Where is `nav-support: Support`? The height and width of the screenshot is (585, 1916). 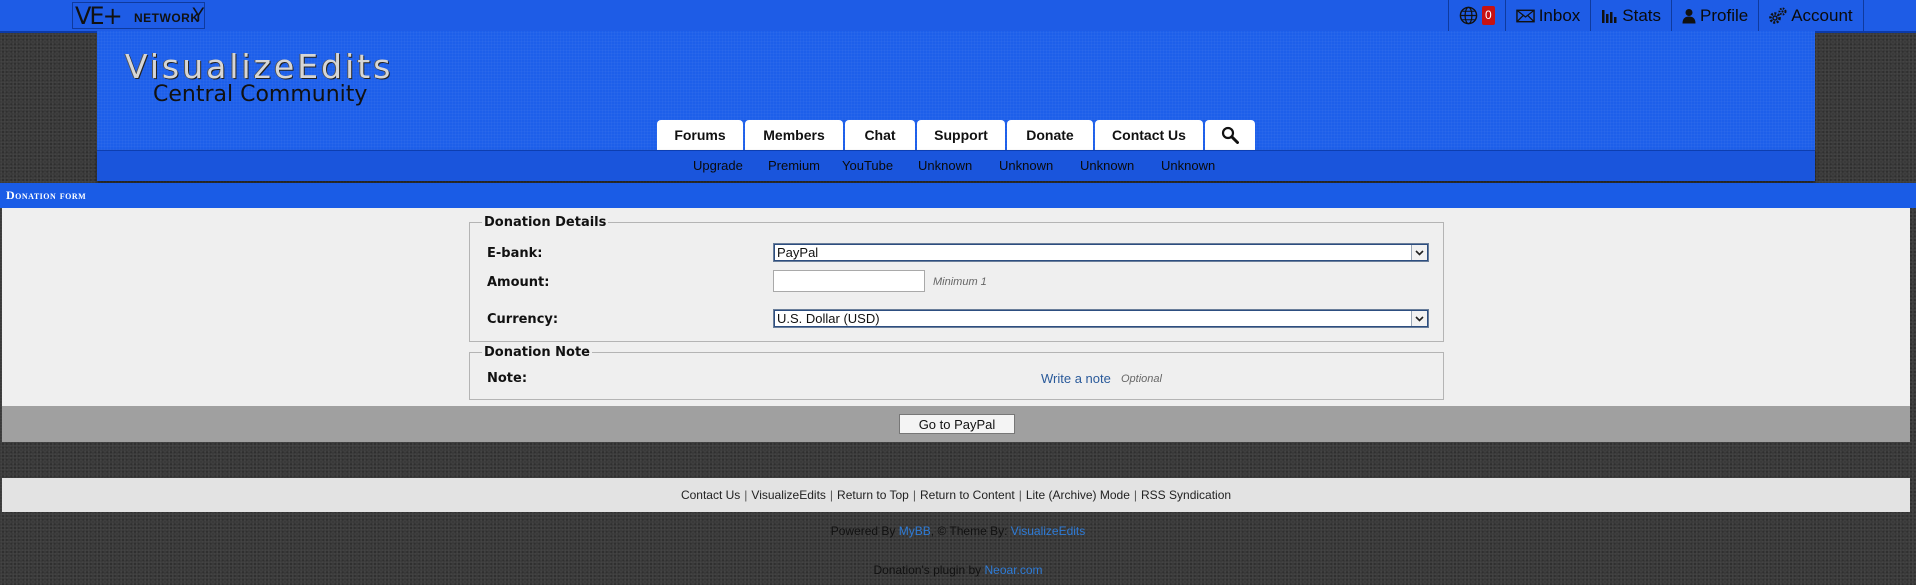
nav-support: Support is located at coordinates (961, 135).